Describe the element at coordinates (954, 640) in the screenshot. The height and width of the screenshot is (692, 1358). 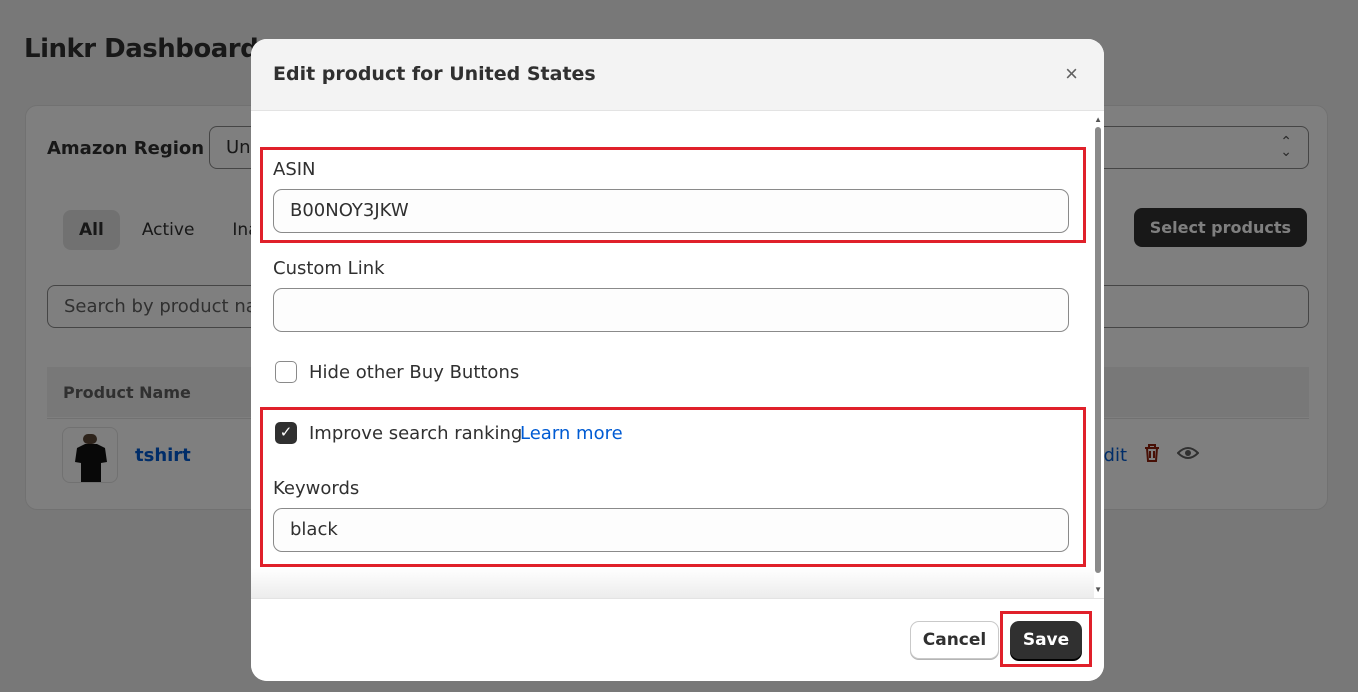
I see `cancel-button: Cancel` at that location.